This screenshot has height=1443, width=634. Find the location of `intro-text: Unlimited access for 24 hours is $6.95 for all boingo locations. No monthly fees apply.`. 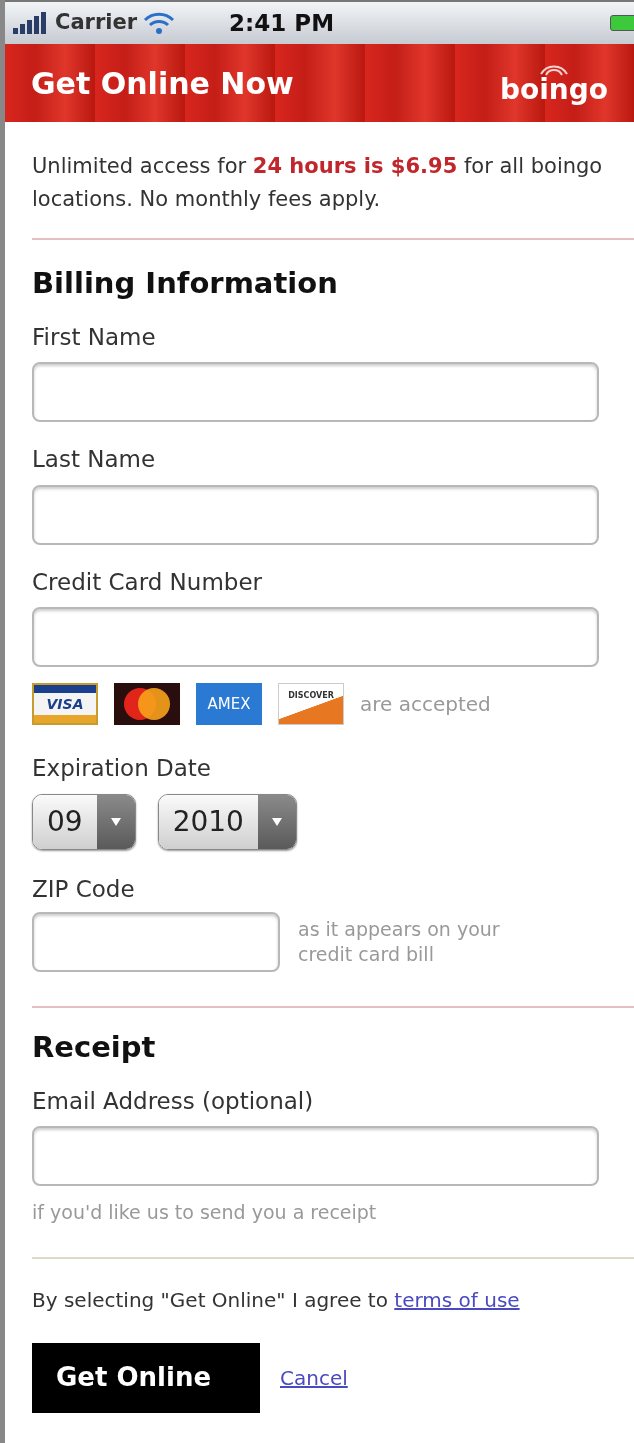

intro-text: Unlimited access for 24 hours is $6.95 for all boingo locations. No monthly fees apply. is located at coordinates (318, 183).